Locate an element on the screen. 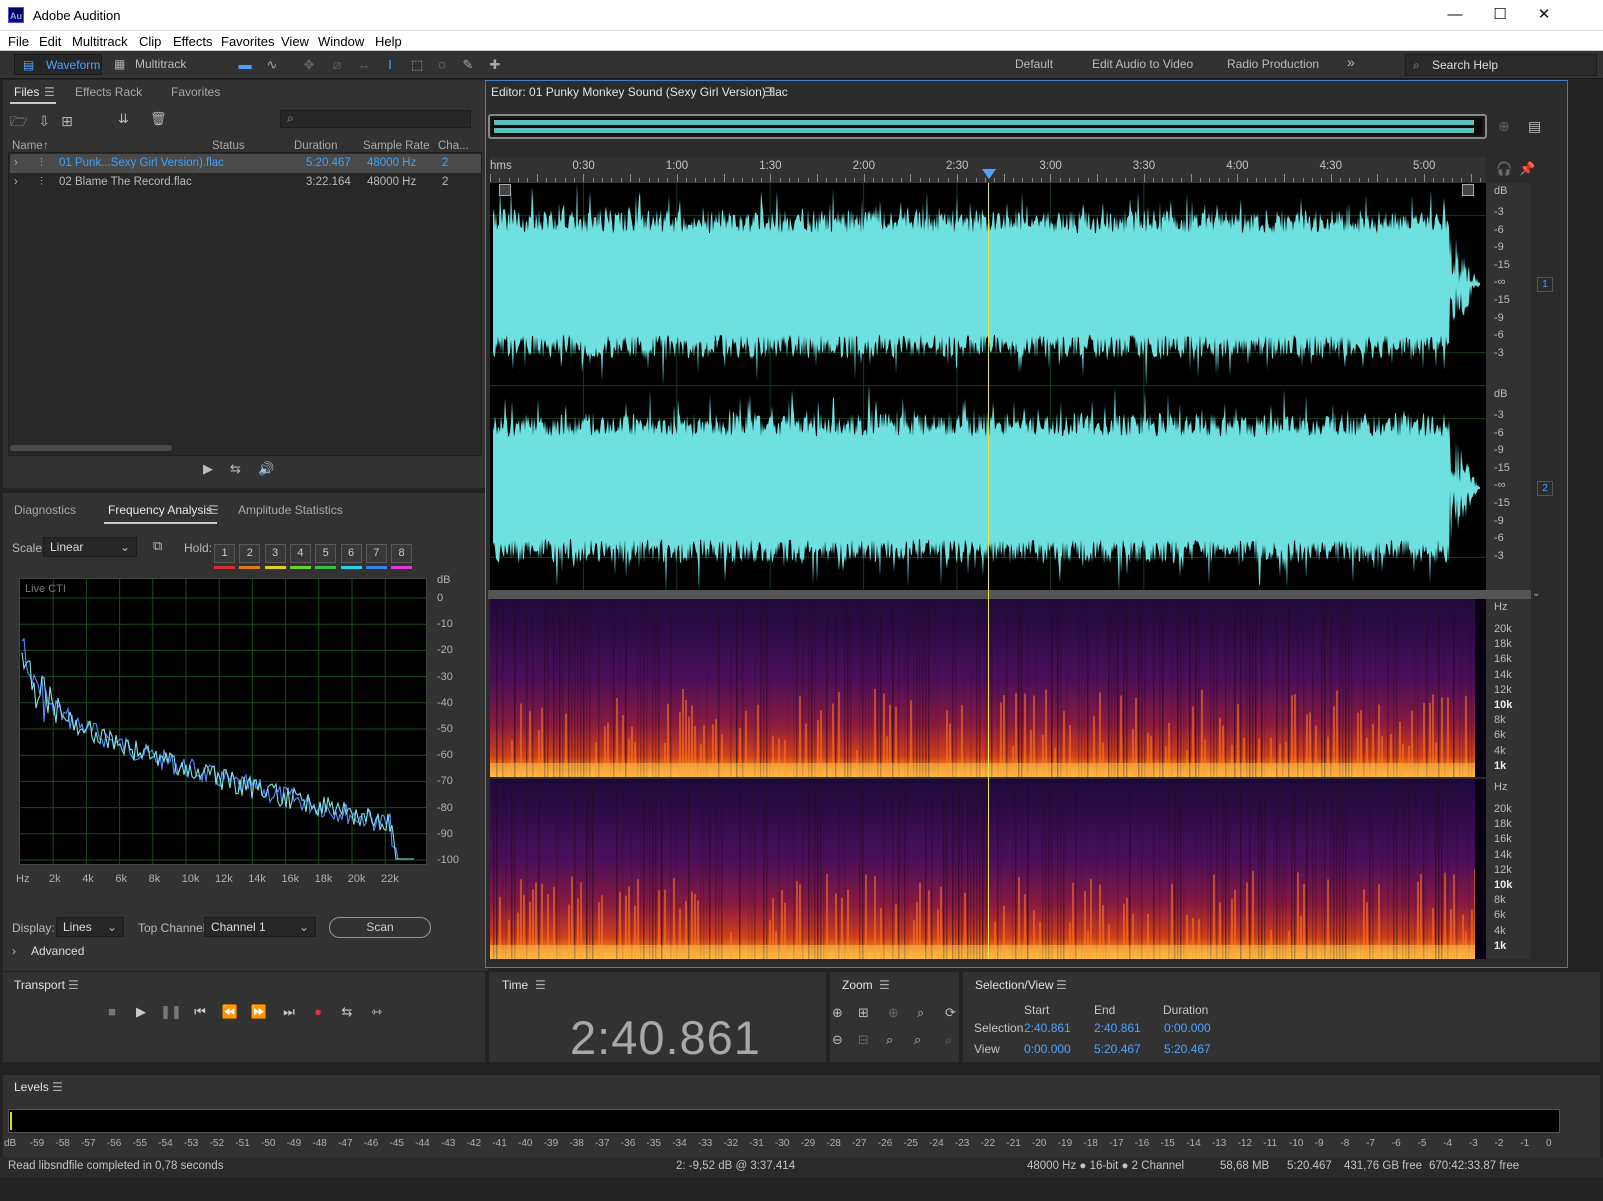 This screenshot has width=1603, height=1201. top-channel-dropdown: Channel 1 ⌄ is located at coordinates (260, 927).